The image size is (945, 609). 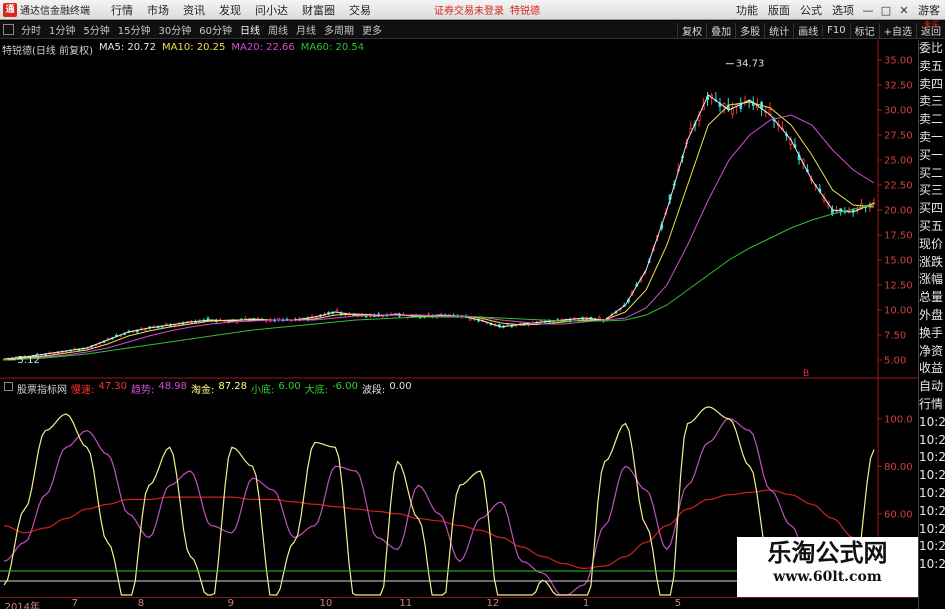 What do you see at coordinates (42, 388) in the screenshot?
I see `indicator-name: 股票指标网` at bounding box center [42, 388].